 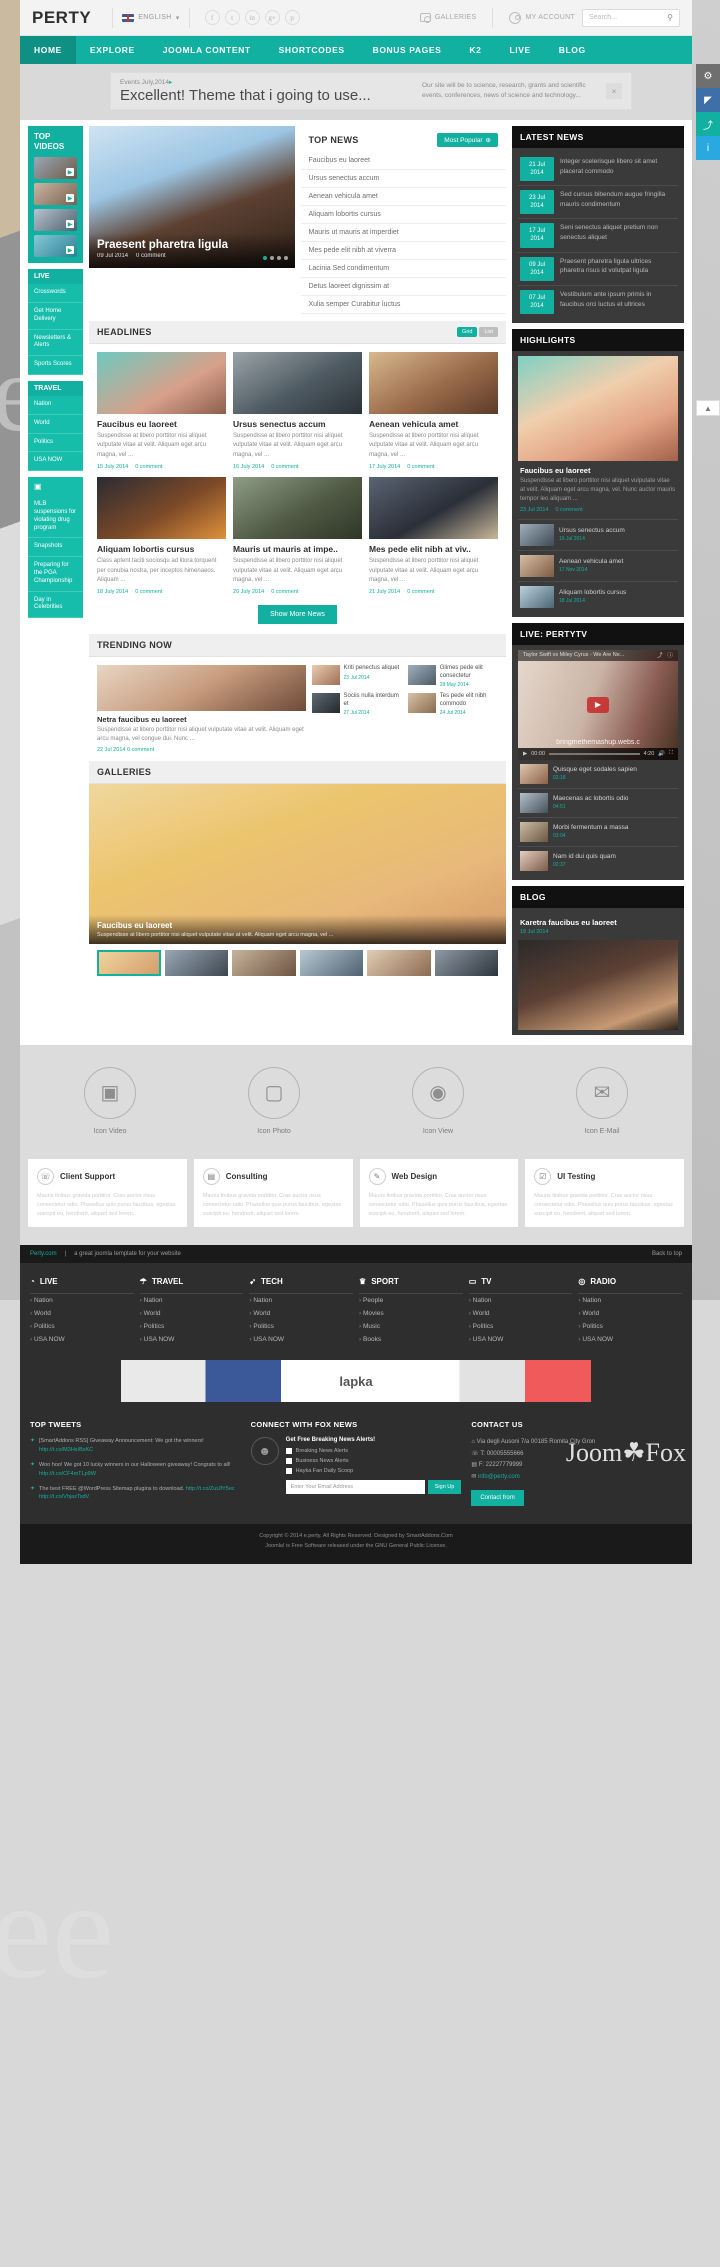 I want to click on video-list-item: Quisque eget sodales sapien 02:18, so click(x=598, y=774).